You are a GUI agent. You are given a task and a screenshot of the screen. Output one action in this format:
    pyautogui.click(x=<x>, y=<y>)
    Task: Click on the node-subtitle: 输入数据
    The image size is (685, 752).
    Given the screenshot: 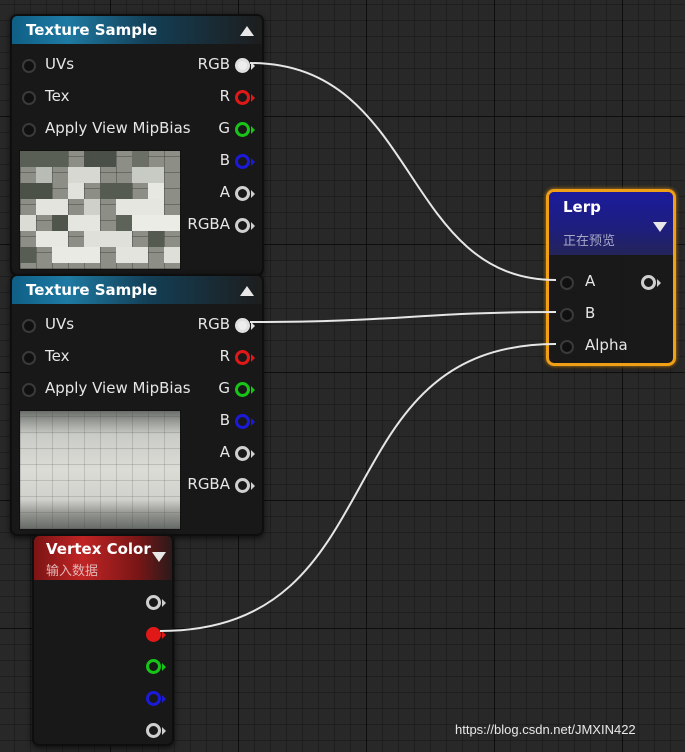 What is the action you would take?
    pyautogui.click(x=72, y=571)
    